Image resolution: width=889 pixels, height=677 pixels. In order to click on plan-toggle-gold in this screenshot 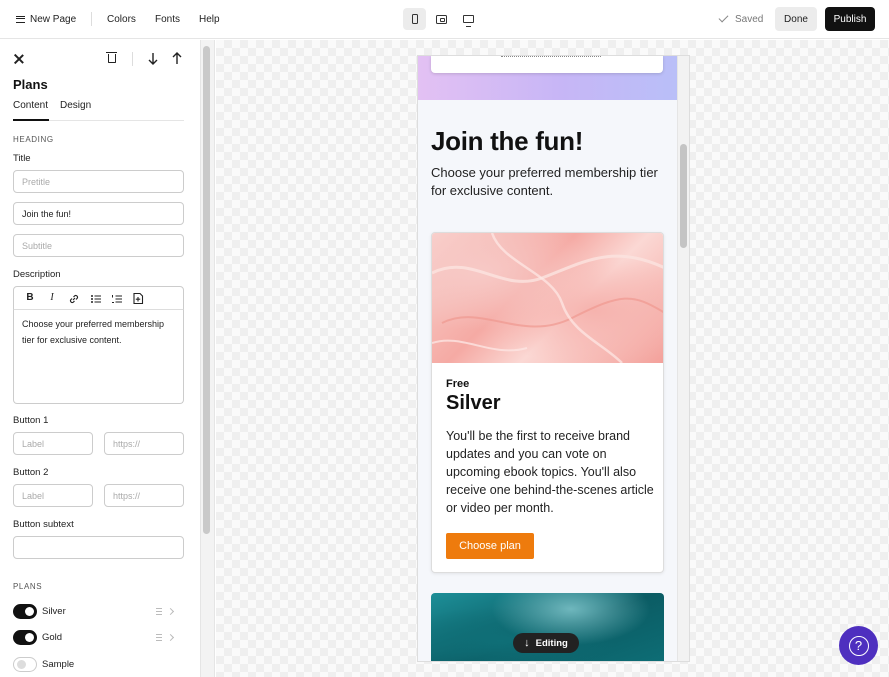, I will do `click(25, 637)`.